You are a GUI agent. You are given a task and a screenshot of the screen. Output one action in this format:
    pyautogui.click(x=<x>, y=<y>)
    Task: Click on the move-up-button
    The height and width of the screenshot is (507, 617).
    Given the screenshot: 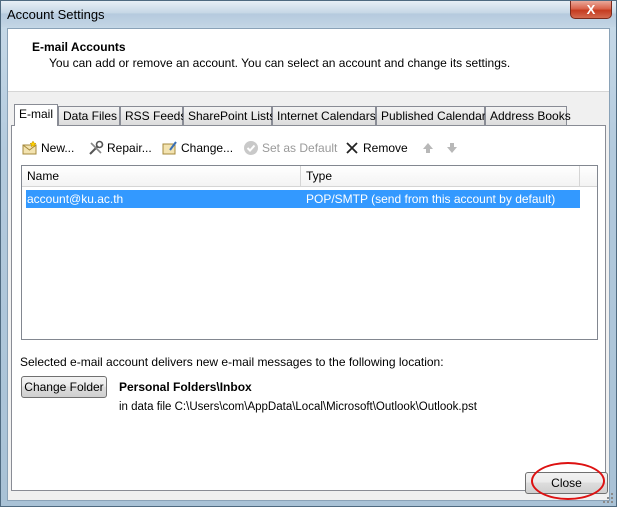 What is the action you would take?
    pyautogui.click(x=429, y=148)
    